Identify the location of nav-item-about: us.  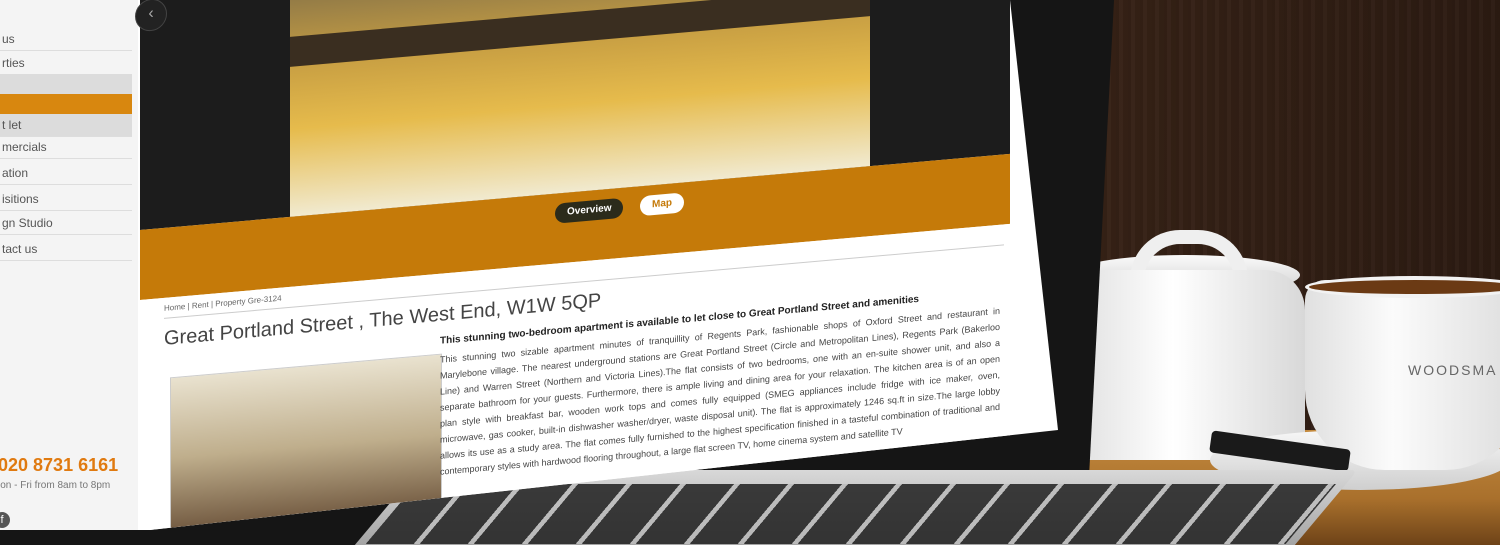
(66, 39).